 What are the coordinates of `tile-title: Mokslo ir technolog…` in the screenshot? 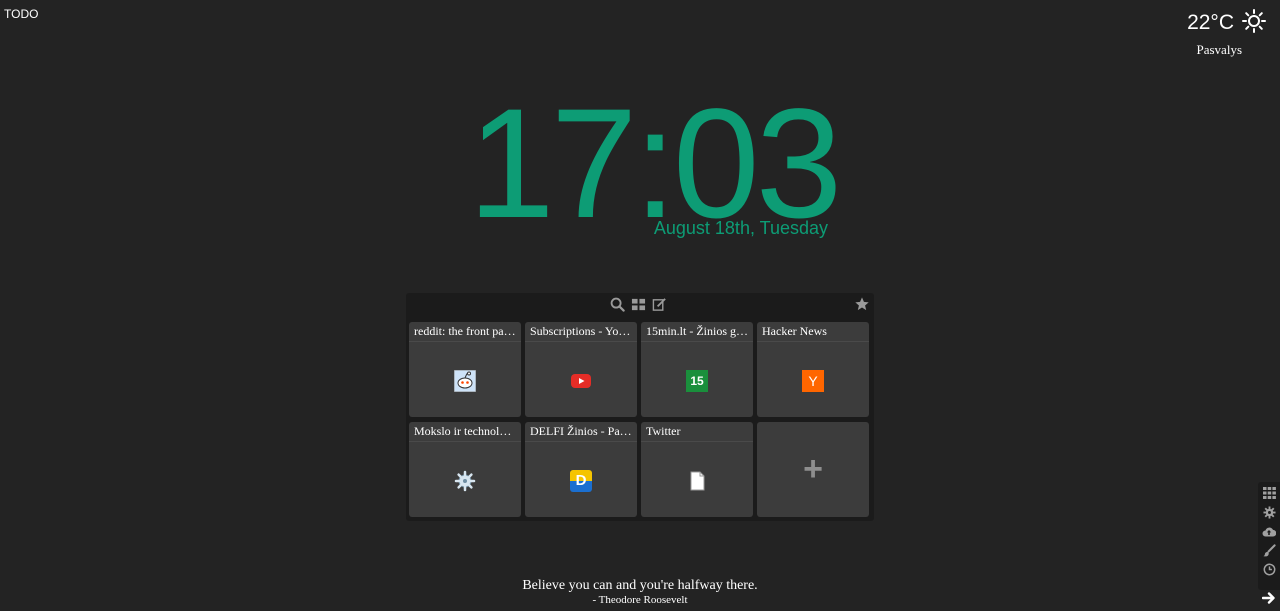 It's located at (465, 432).